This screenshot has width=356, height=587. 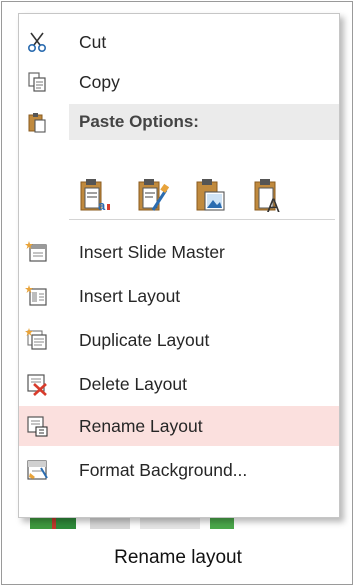 I want to click on duplicate-layout-icon, so click(x=37, y=340).